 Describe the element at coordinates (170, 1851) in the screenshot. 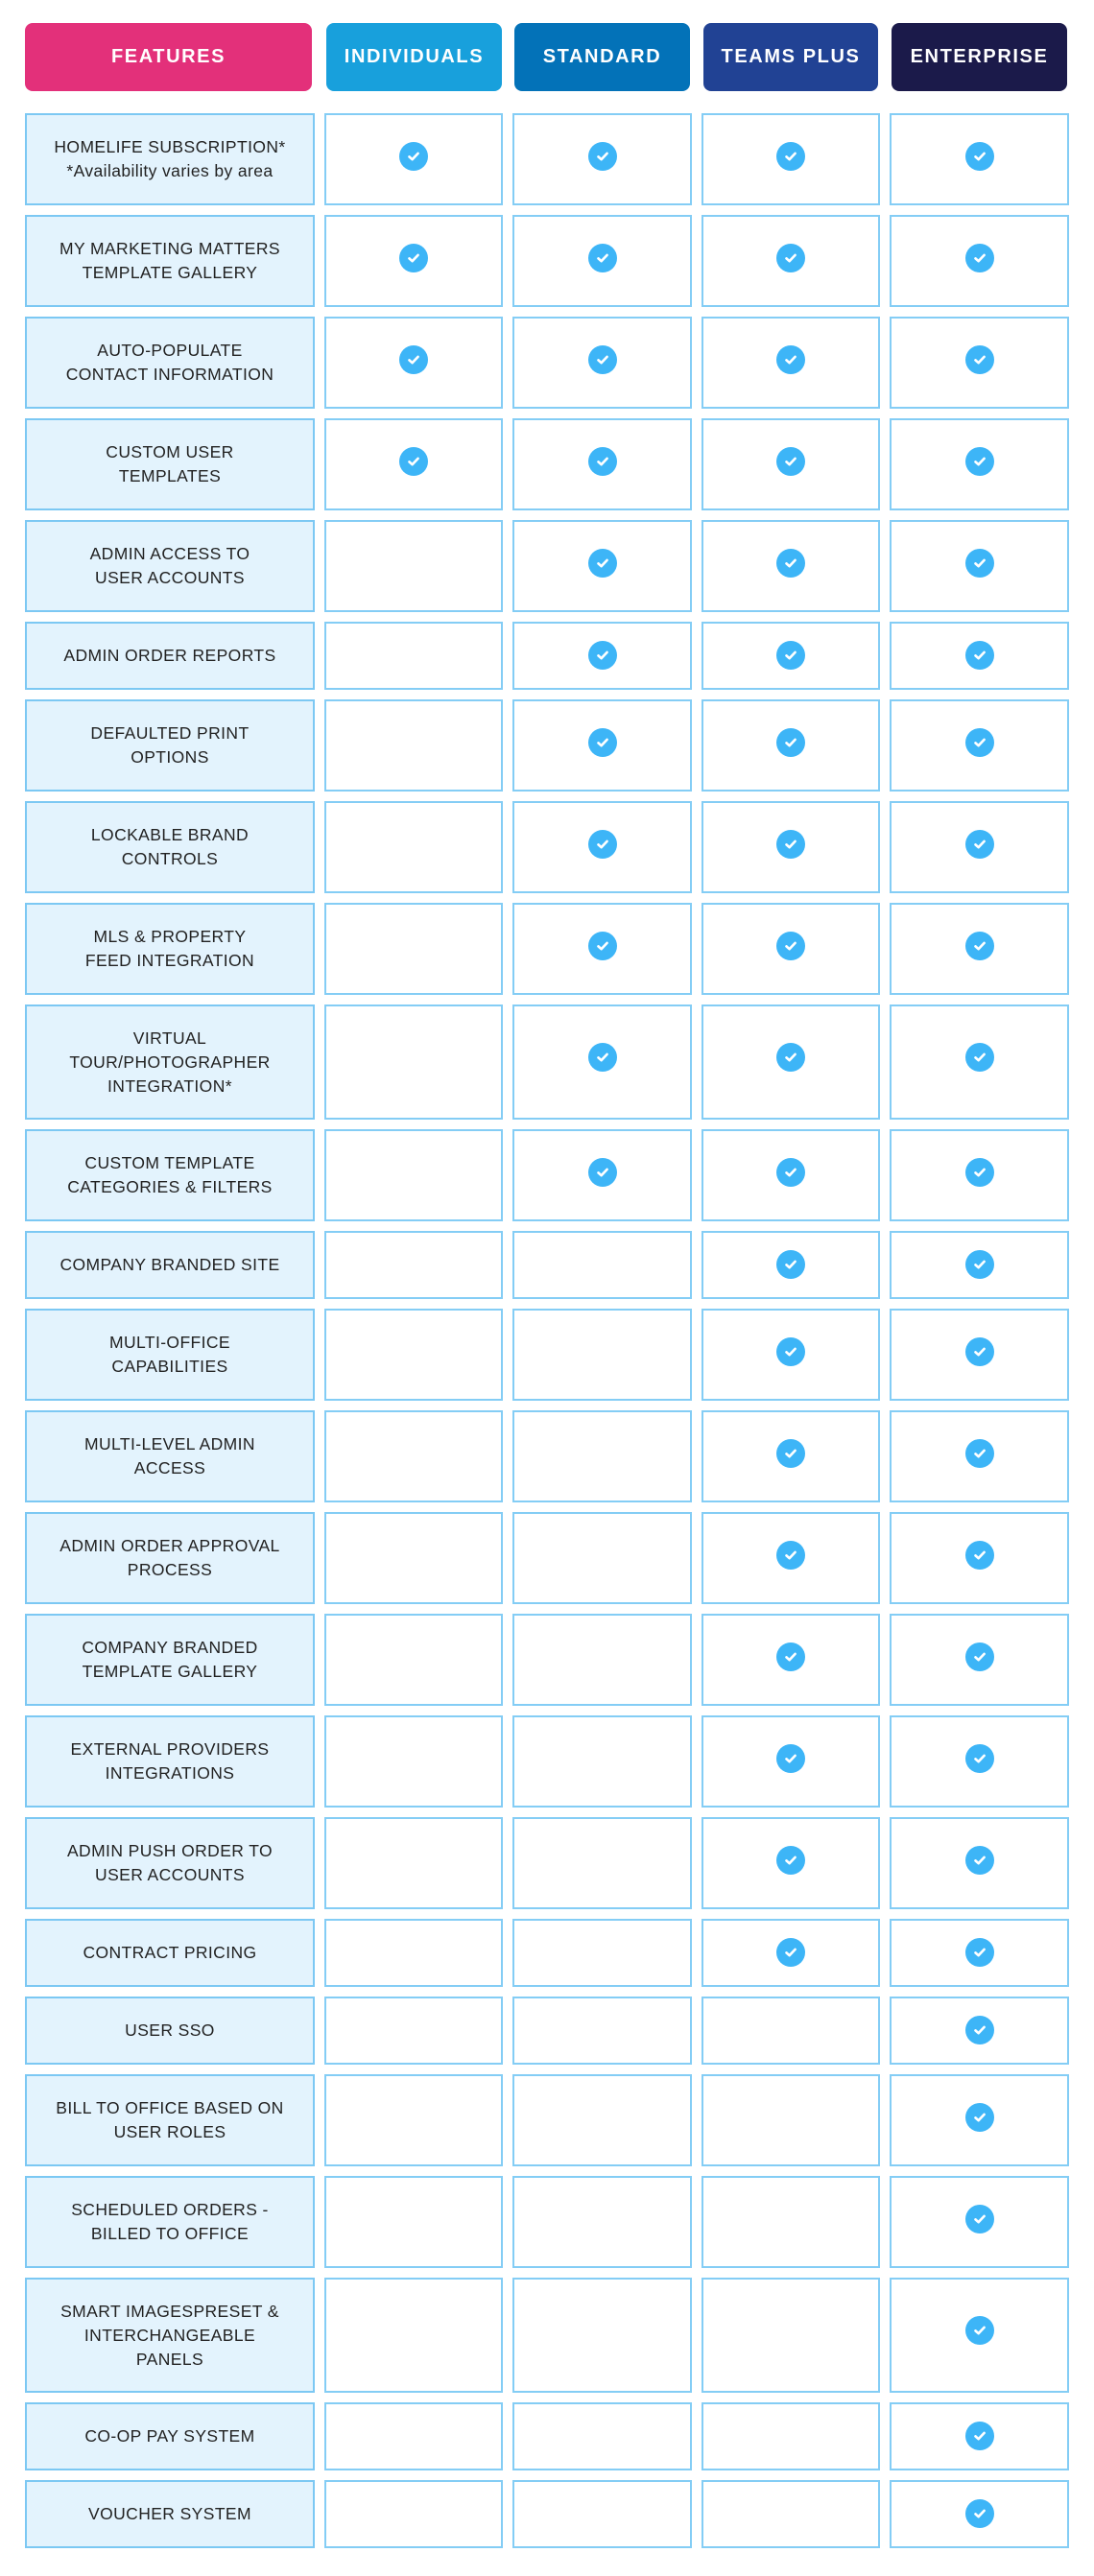

I see `feature-label-line: ADMIN PUSH ORDER TO` at that location.